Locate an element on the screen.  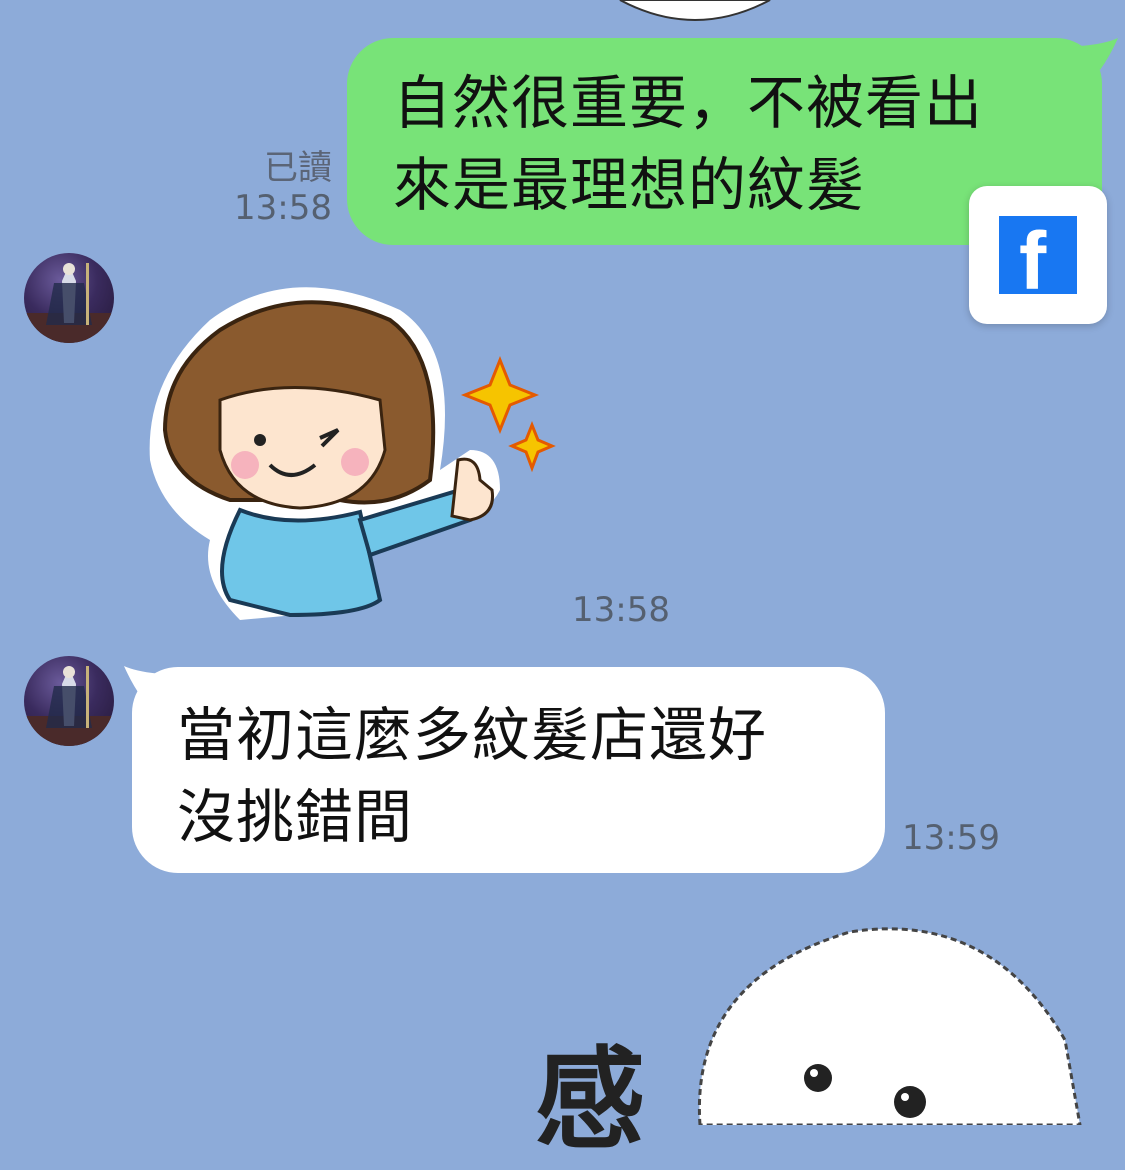
dog-sticker-partial is located at coordinates (695, 10).